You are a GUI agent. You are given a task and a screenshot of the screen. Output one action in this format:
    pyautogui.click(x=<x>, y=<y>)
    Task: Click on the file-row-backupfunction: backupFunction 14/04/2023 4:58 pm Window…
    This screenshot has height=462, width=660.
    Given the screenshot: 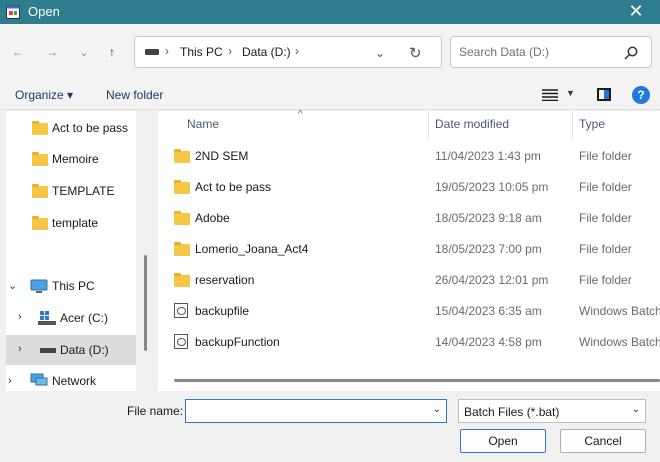 What is the action you would take?
    pyautogui.click(x=409, y=342)
    